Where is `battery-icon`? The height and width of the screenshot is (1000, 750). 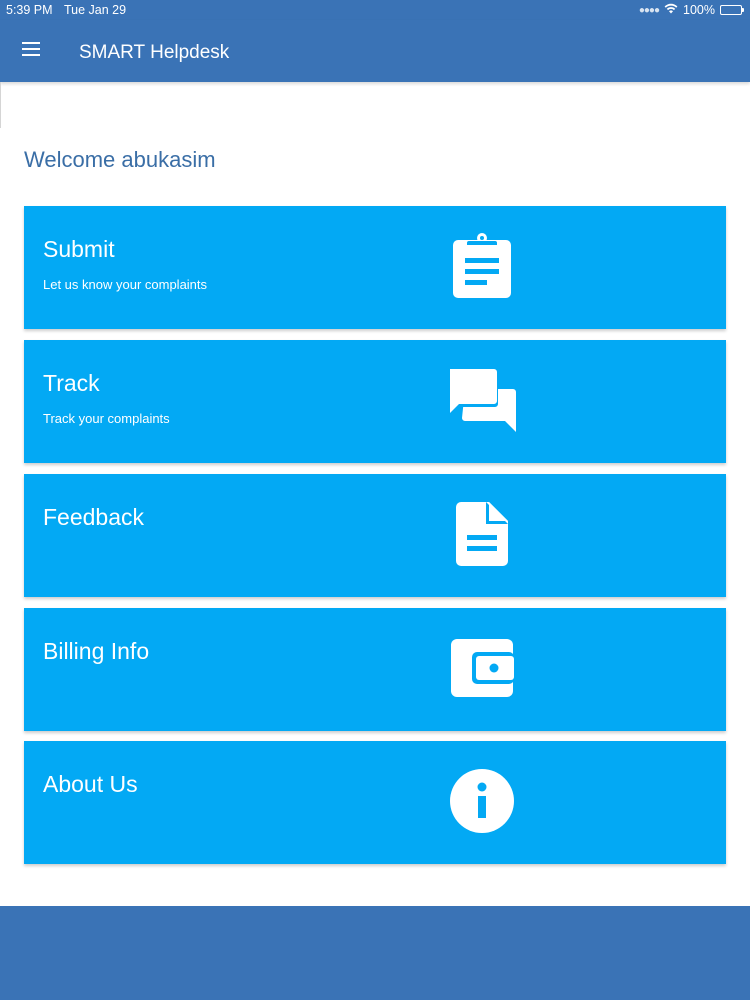
battery-icon is located at coordinates (732, 10).